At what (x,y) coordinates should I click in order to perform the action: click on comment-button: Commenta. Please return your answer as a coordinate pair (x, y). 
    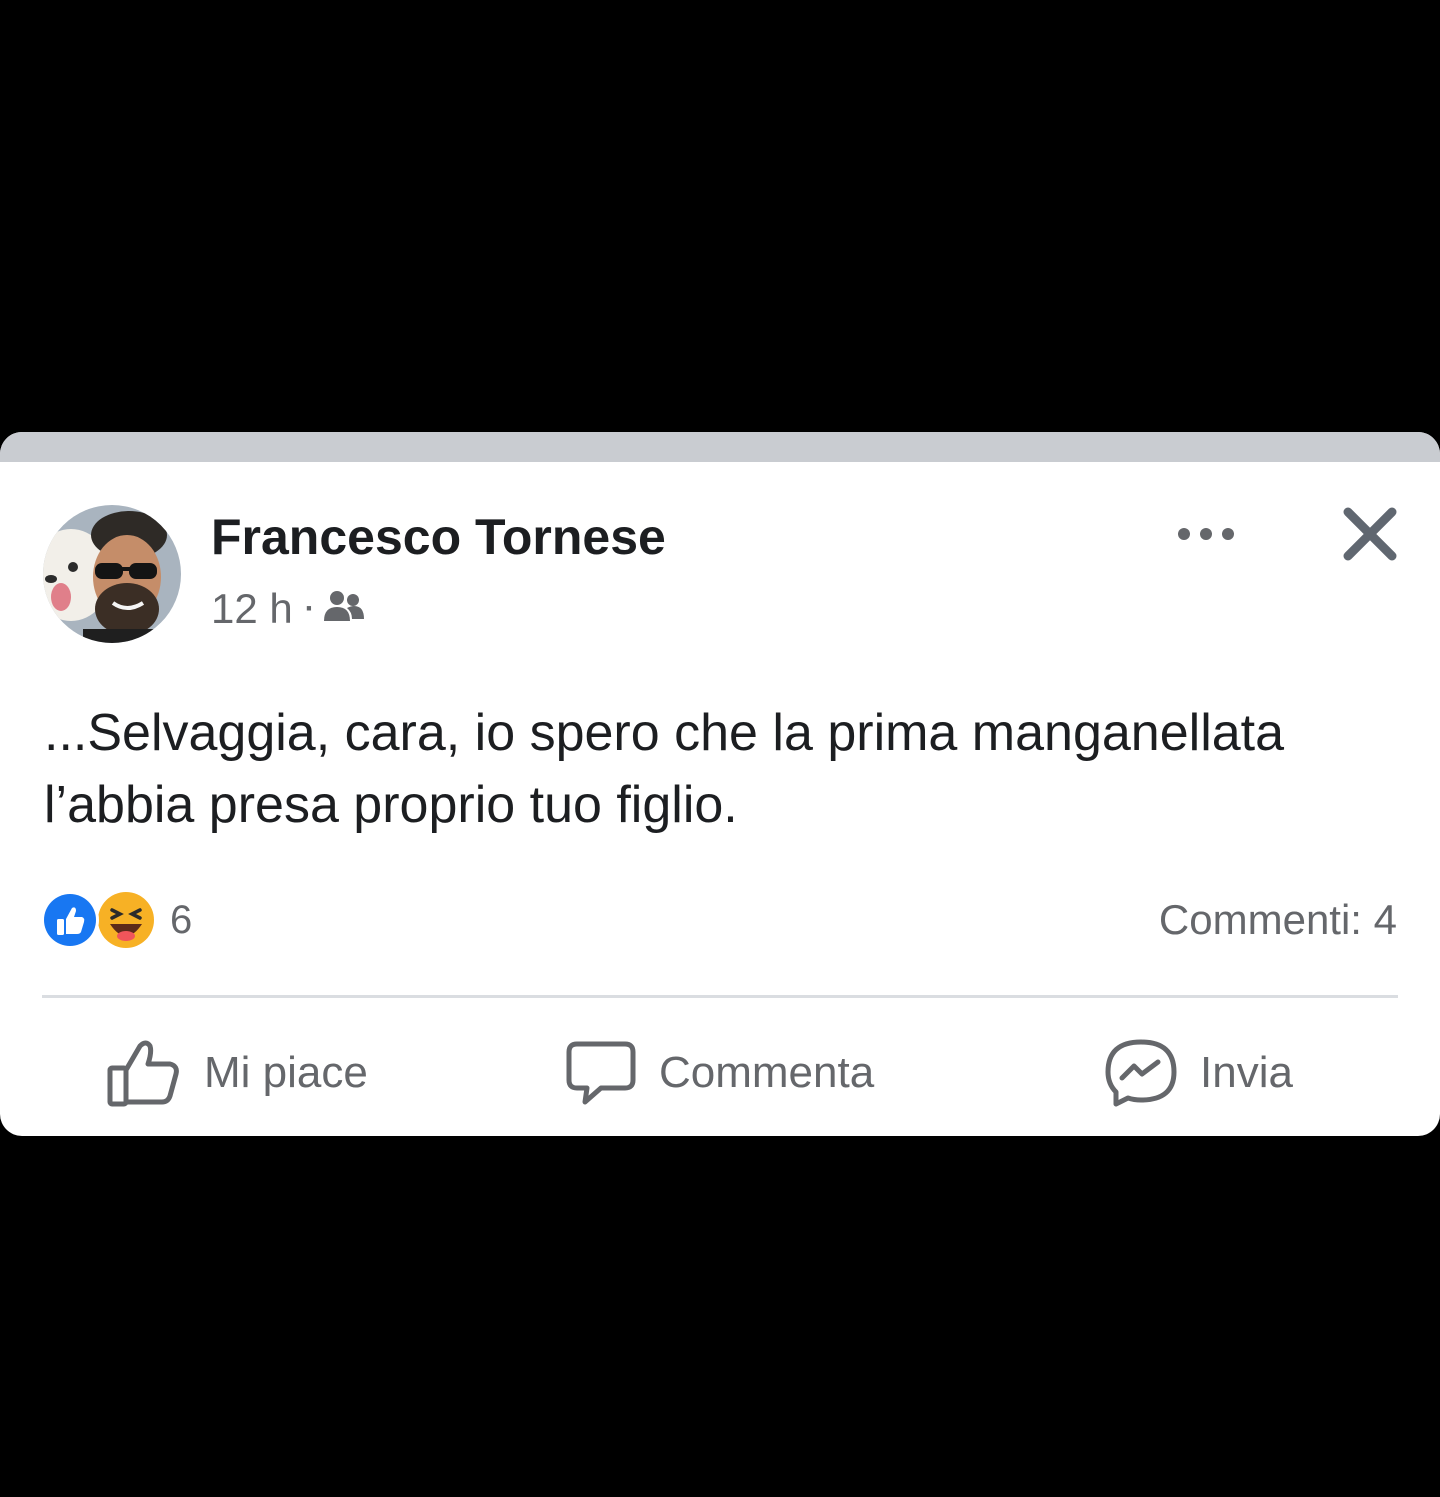
    Looking at the image, I should click on (719, 1073).